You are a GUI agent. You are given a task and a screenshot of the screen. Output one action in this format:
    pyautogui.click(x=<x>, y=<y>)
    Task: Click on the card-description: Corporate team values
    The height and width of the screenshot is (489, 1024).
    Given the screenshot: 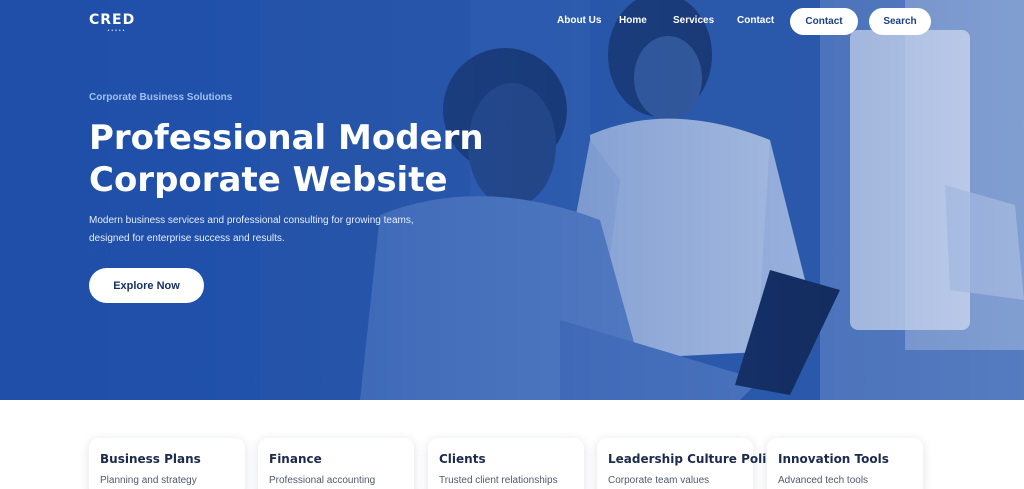 What is the action you would take?
    pyautogui.click(x=659, y=480)
    